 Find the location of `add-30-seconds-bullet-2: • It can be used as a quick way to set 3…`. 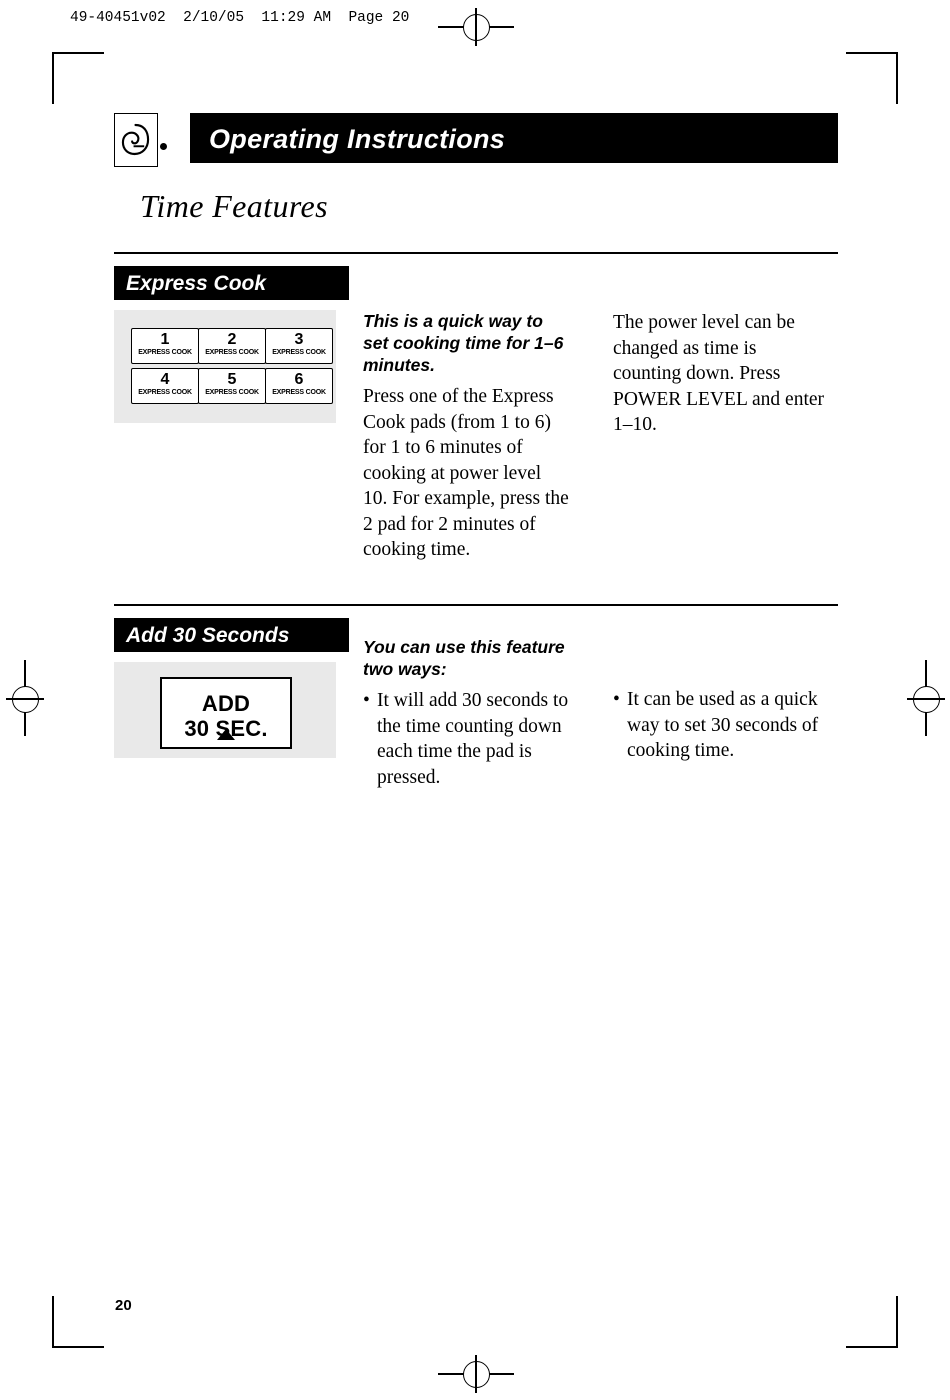

add-30-seconds-bullet-2: • It can be used as a quick way to set 3… is located at coordinates (725, 725).